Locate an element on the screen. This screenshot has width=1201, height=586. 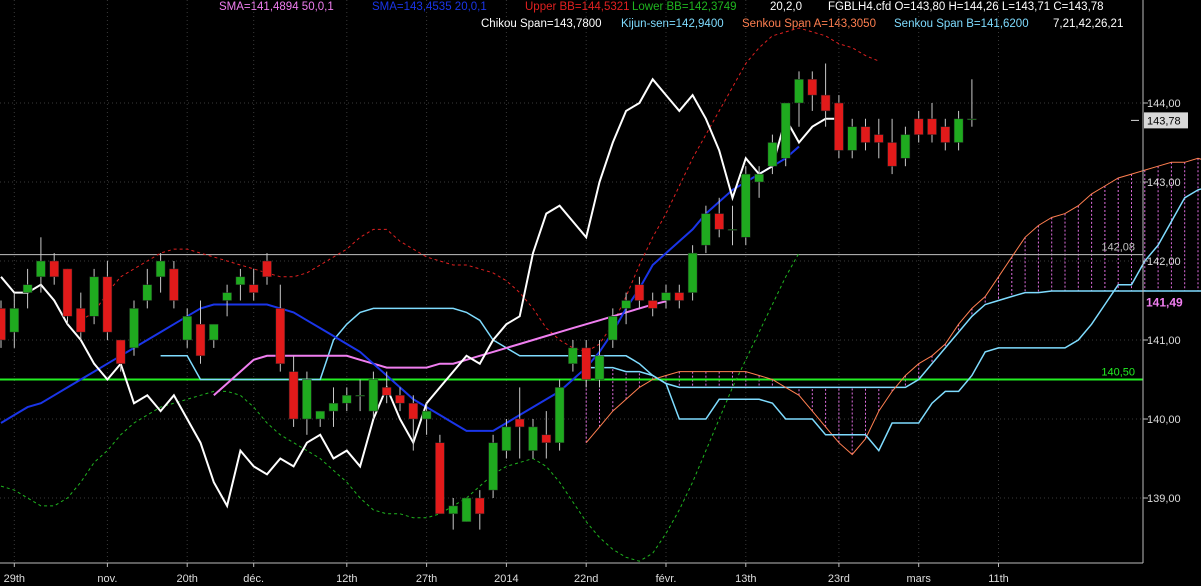
x-tick-label: nov. is located at coordinates (107, 579).